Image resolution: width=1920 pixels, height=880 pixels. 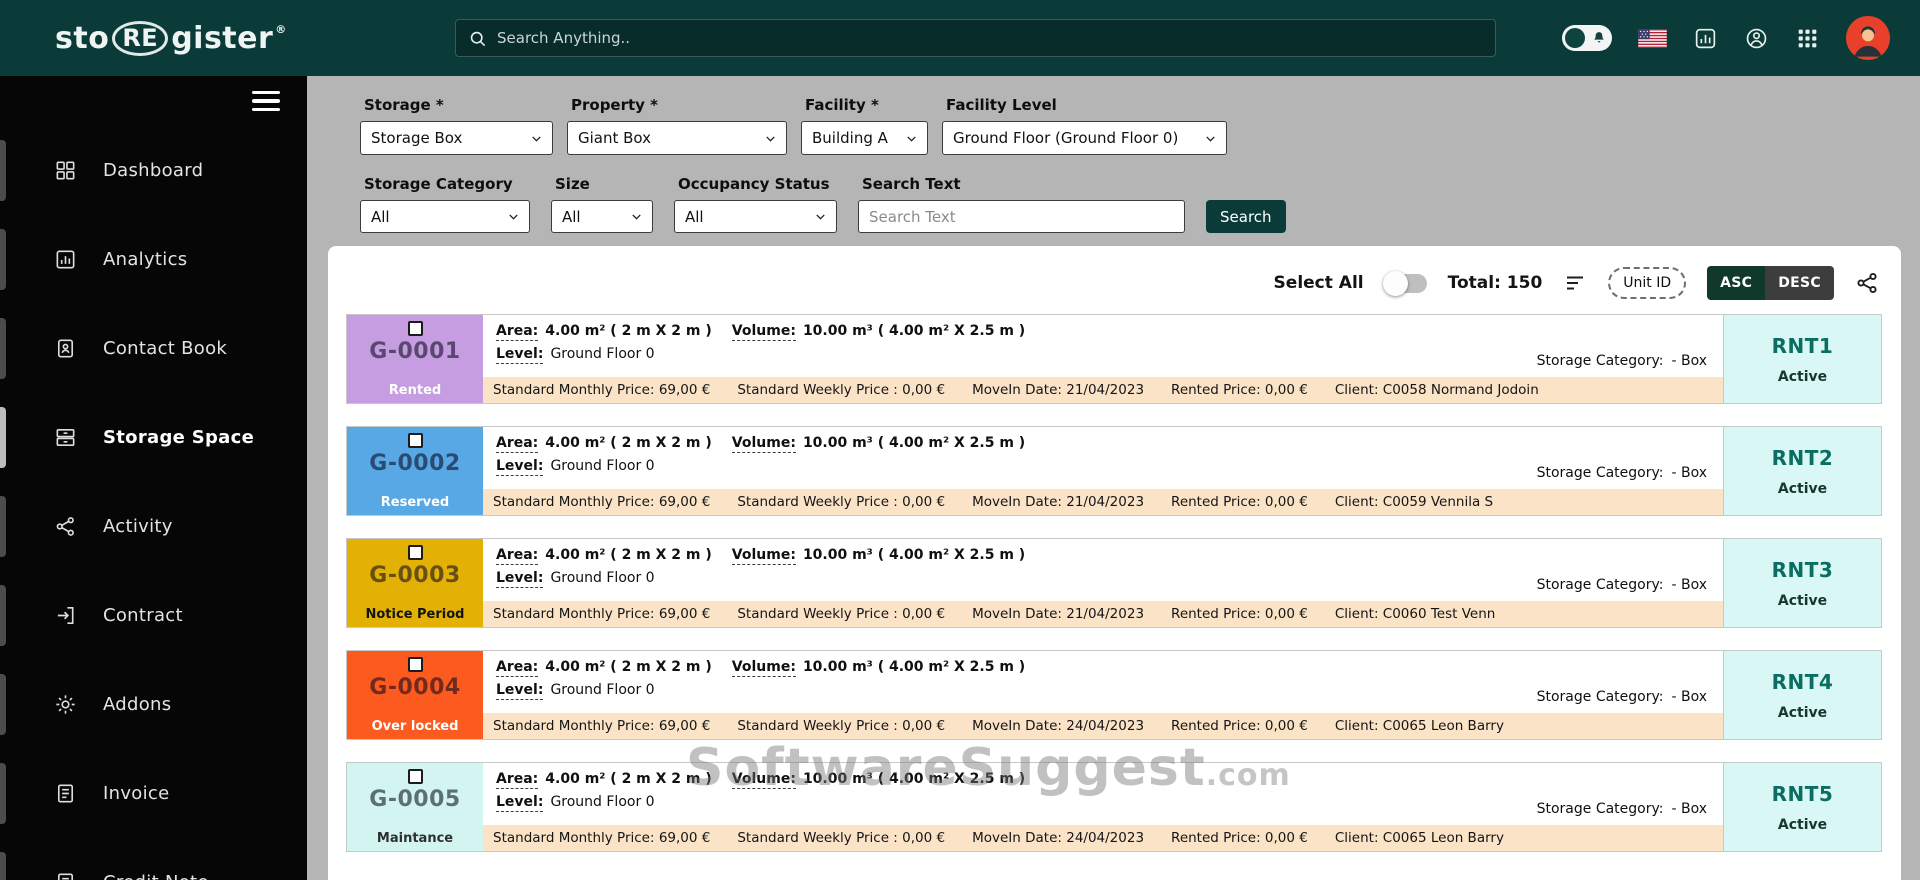 What do you see at coordinates (1414, 502) in the screenshot?
I see `client: Client: C0059 Vennila S` at bounding box center [1414, 502].